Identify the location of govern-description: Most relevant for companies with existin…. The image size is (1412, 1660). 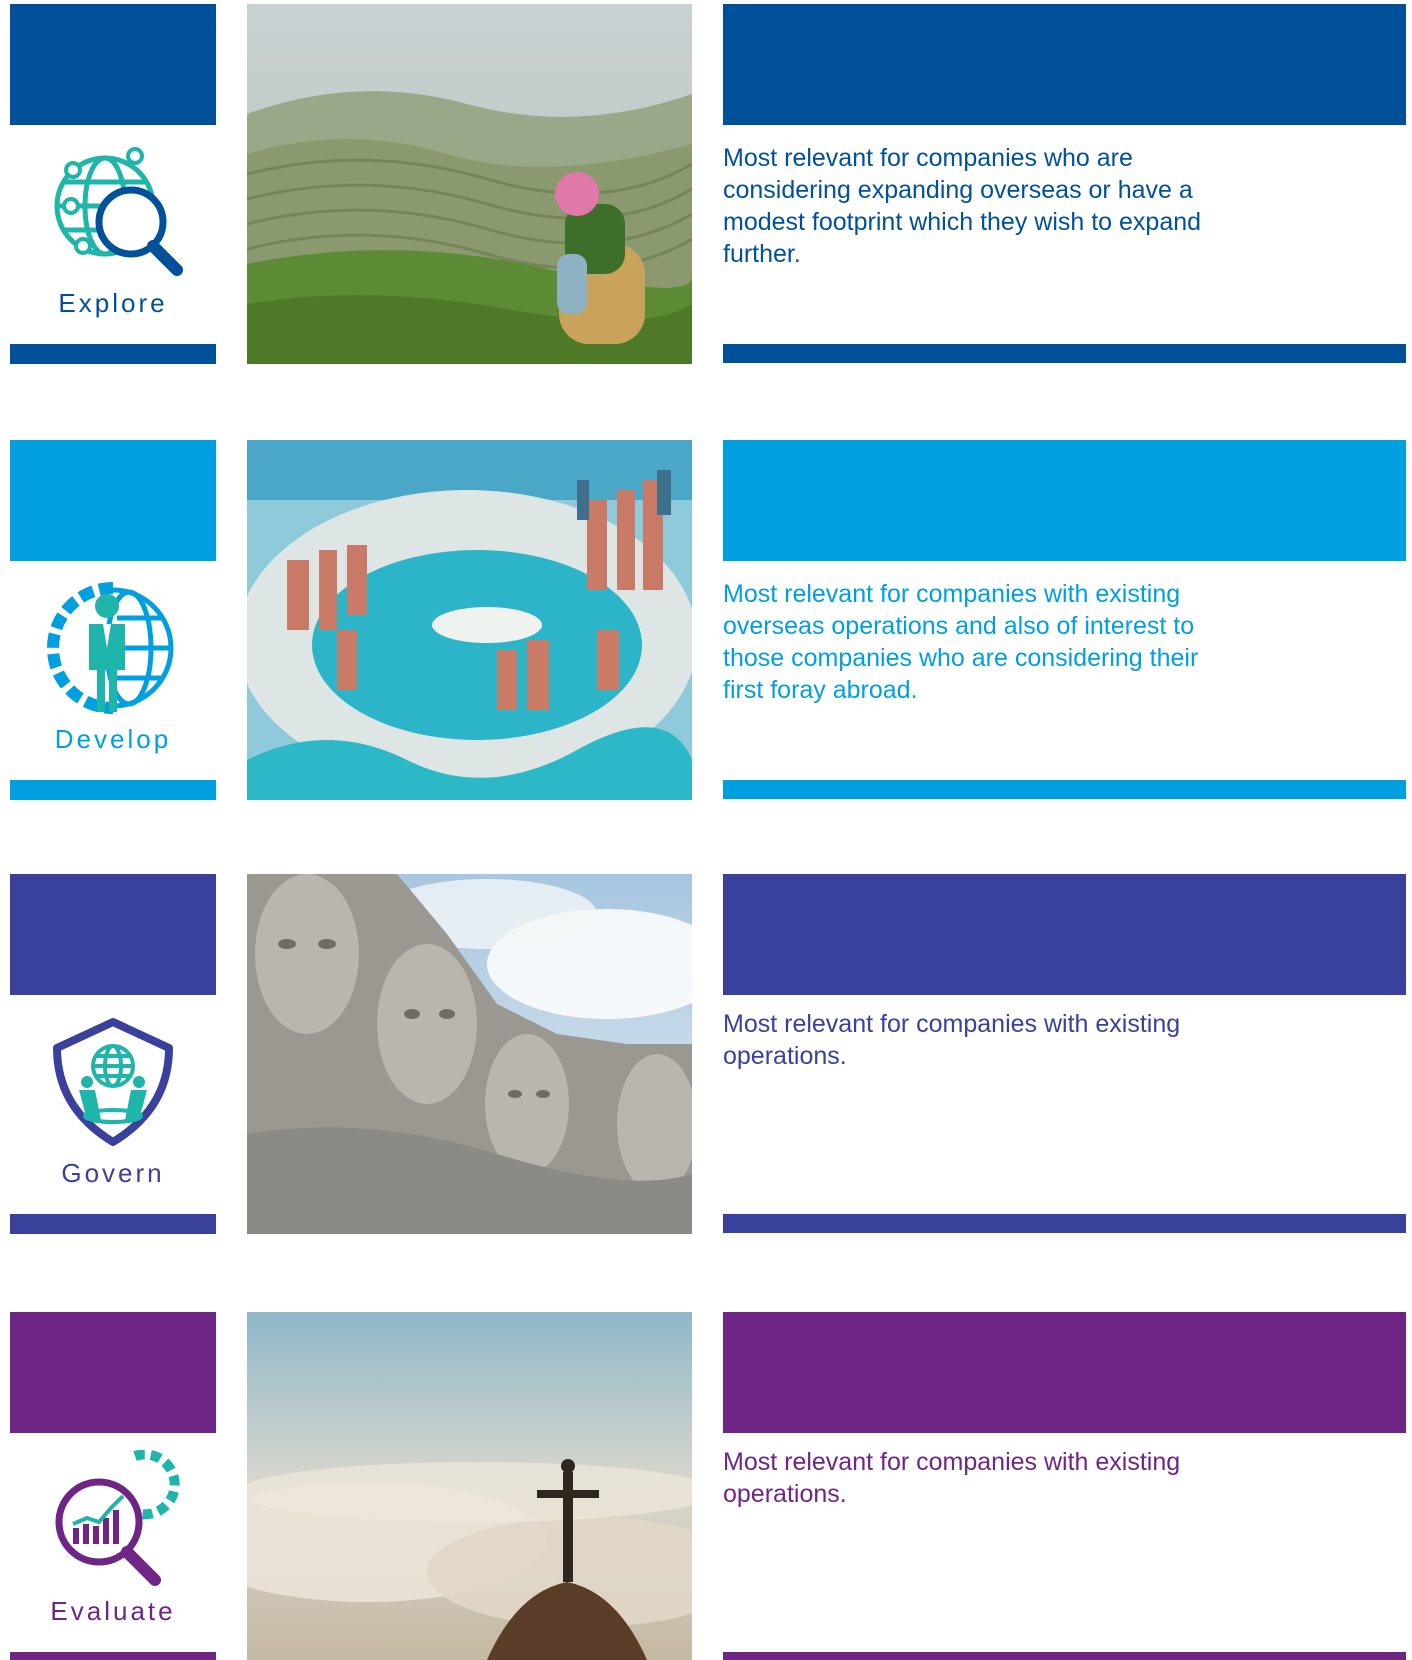
(952, 1040).